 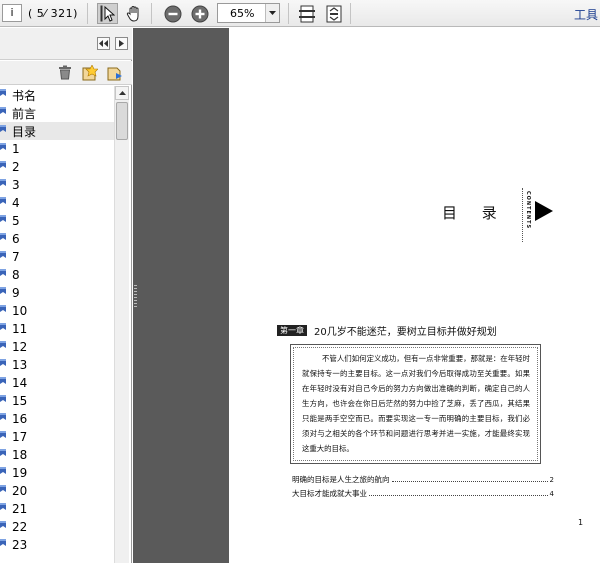 I want to click on bookmark-item: 23, so click(x=57, y=545).